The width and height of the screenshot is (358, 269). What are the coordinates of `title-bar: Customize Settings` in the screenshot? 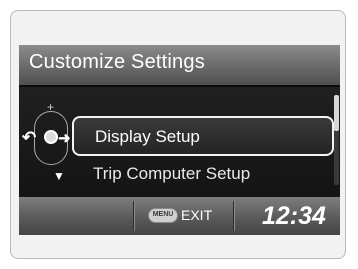 It's located at (179, 65).